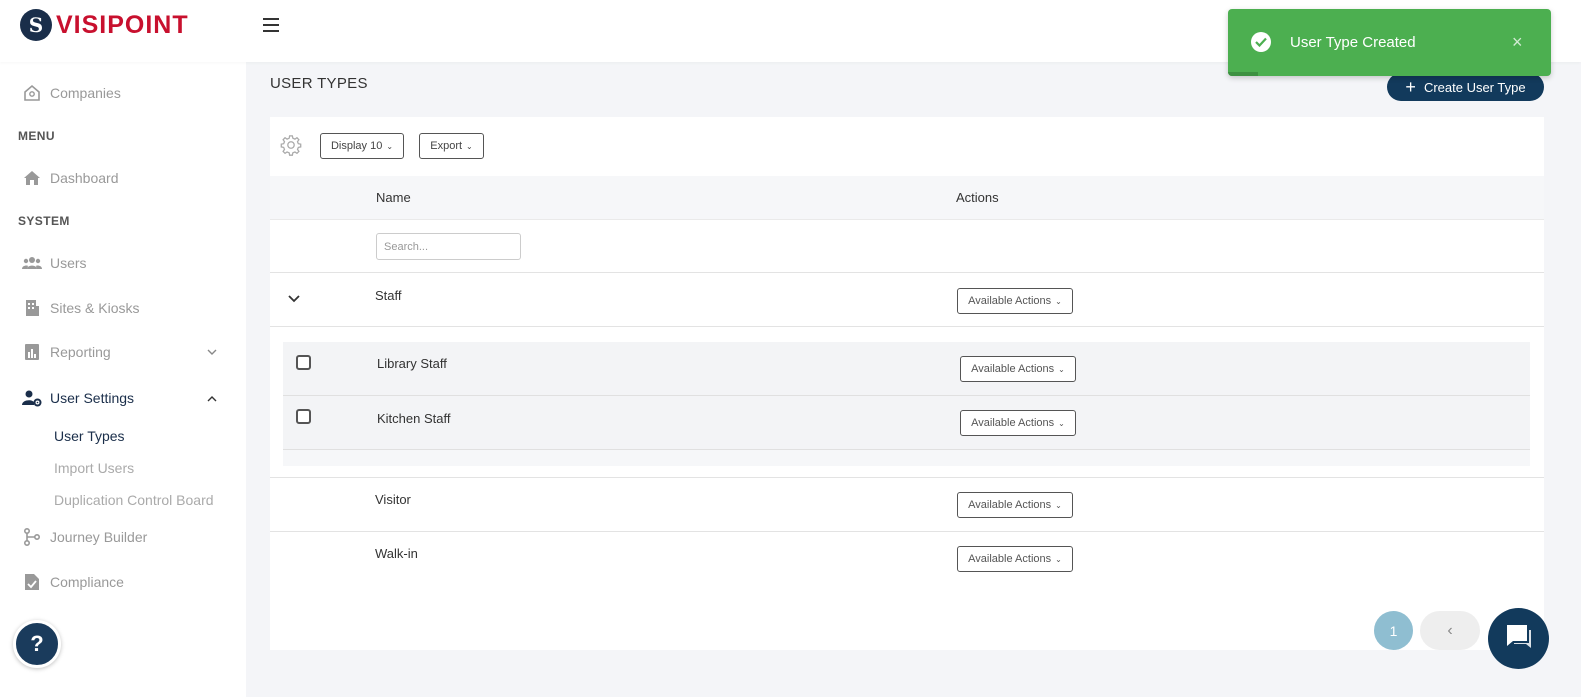 Image resolution: width=1581 pixels, height=697 pixels. I want to click on building-icon, so click(32, 308).